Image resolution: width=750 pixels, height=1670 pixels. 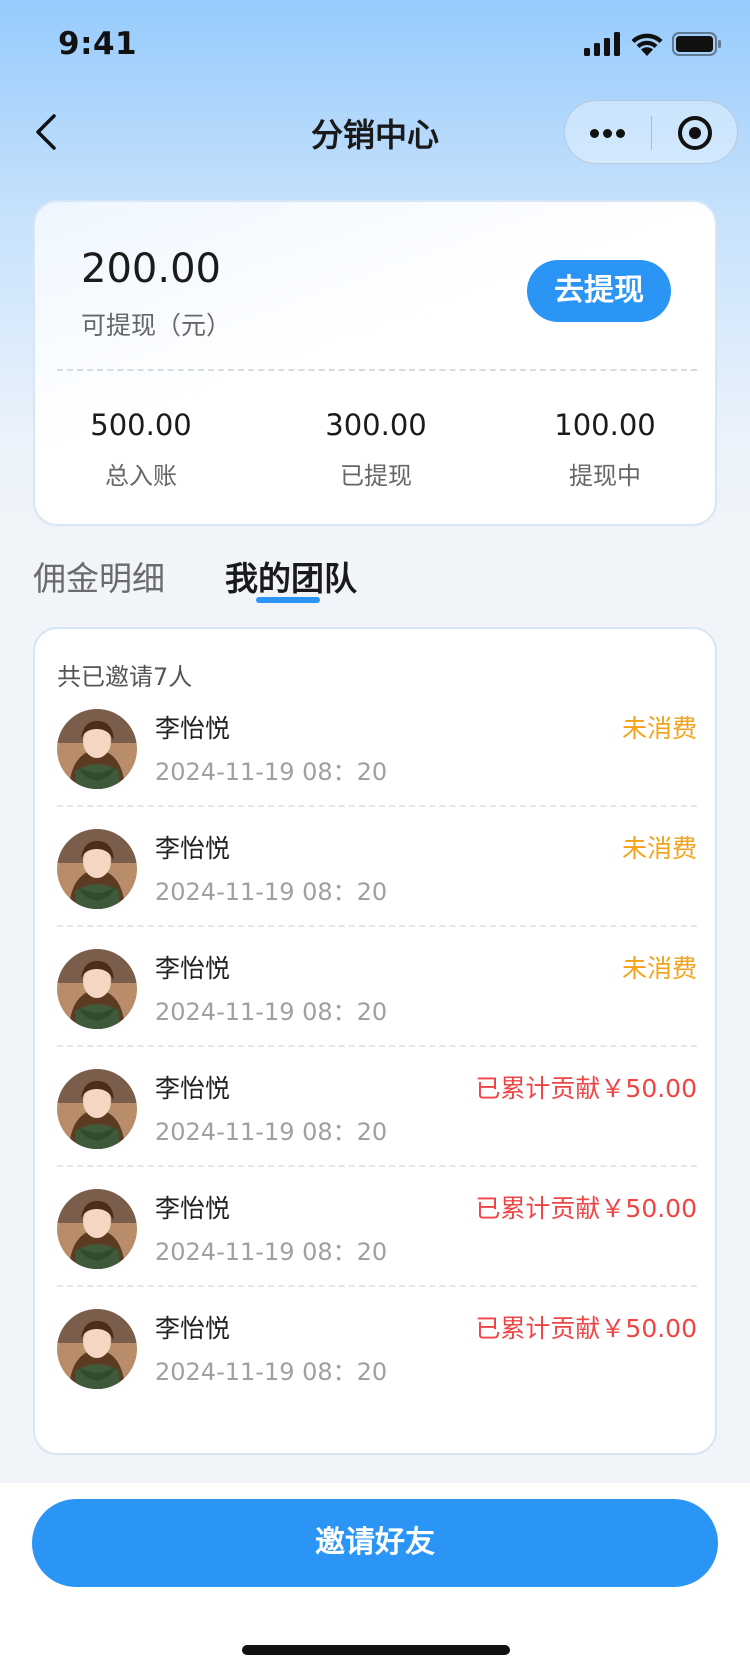 What do you see at coordinates (376, 1650) in the screenshot?
I see `home-indicator` at bounding box center [376, 1650].